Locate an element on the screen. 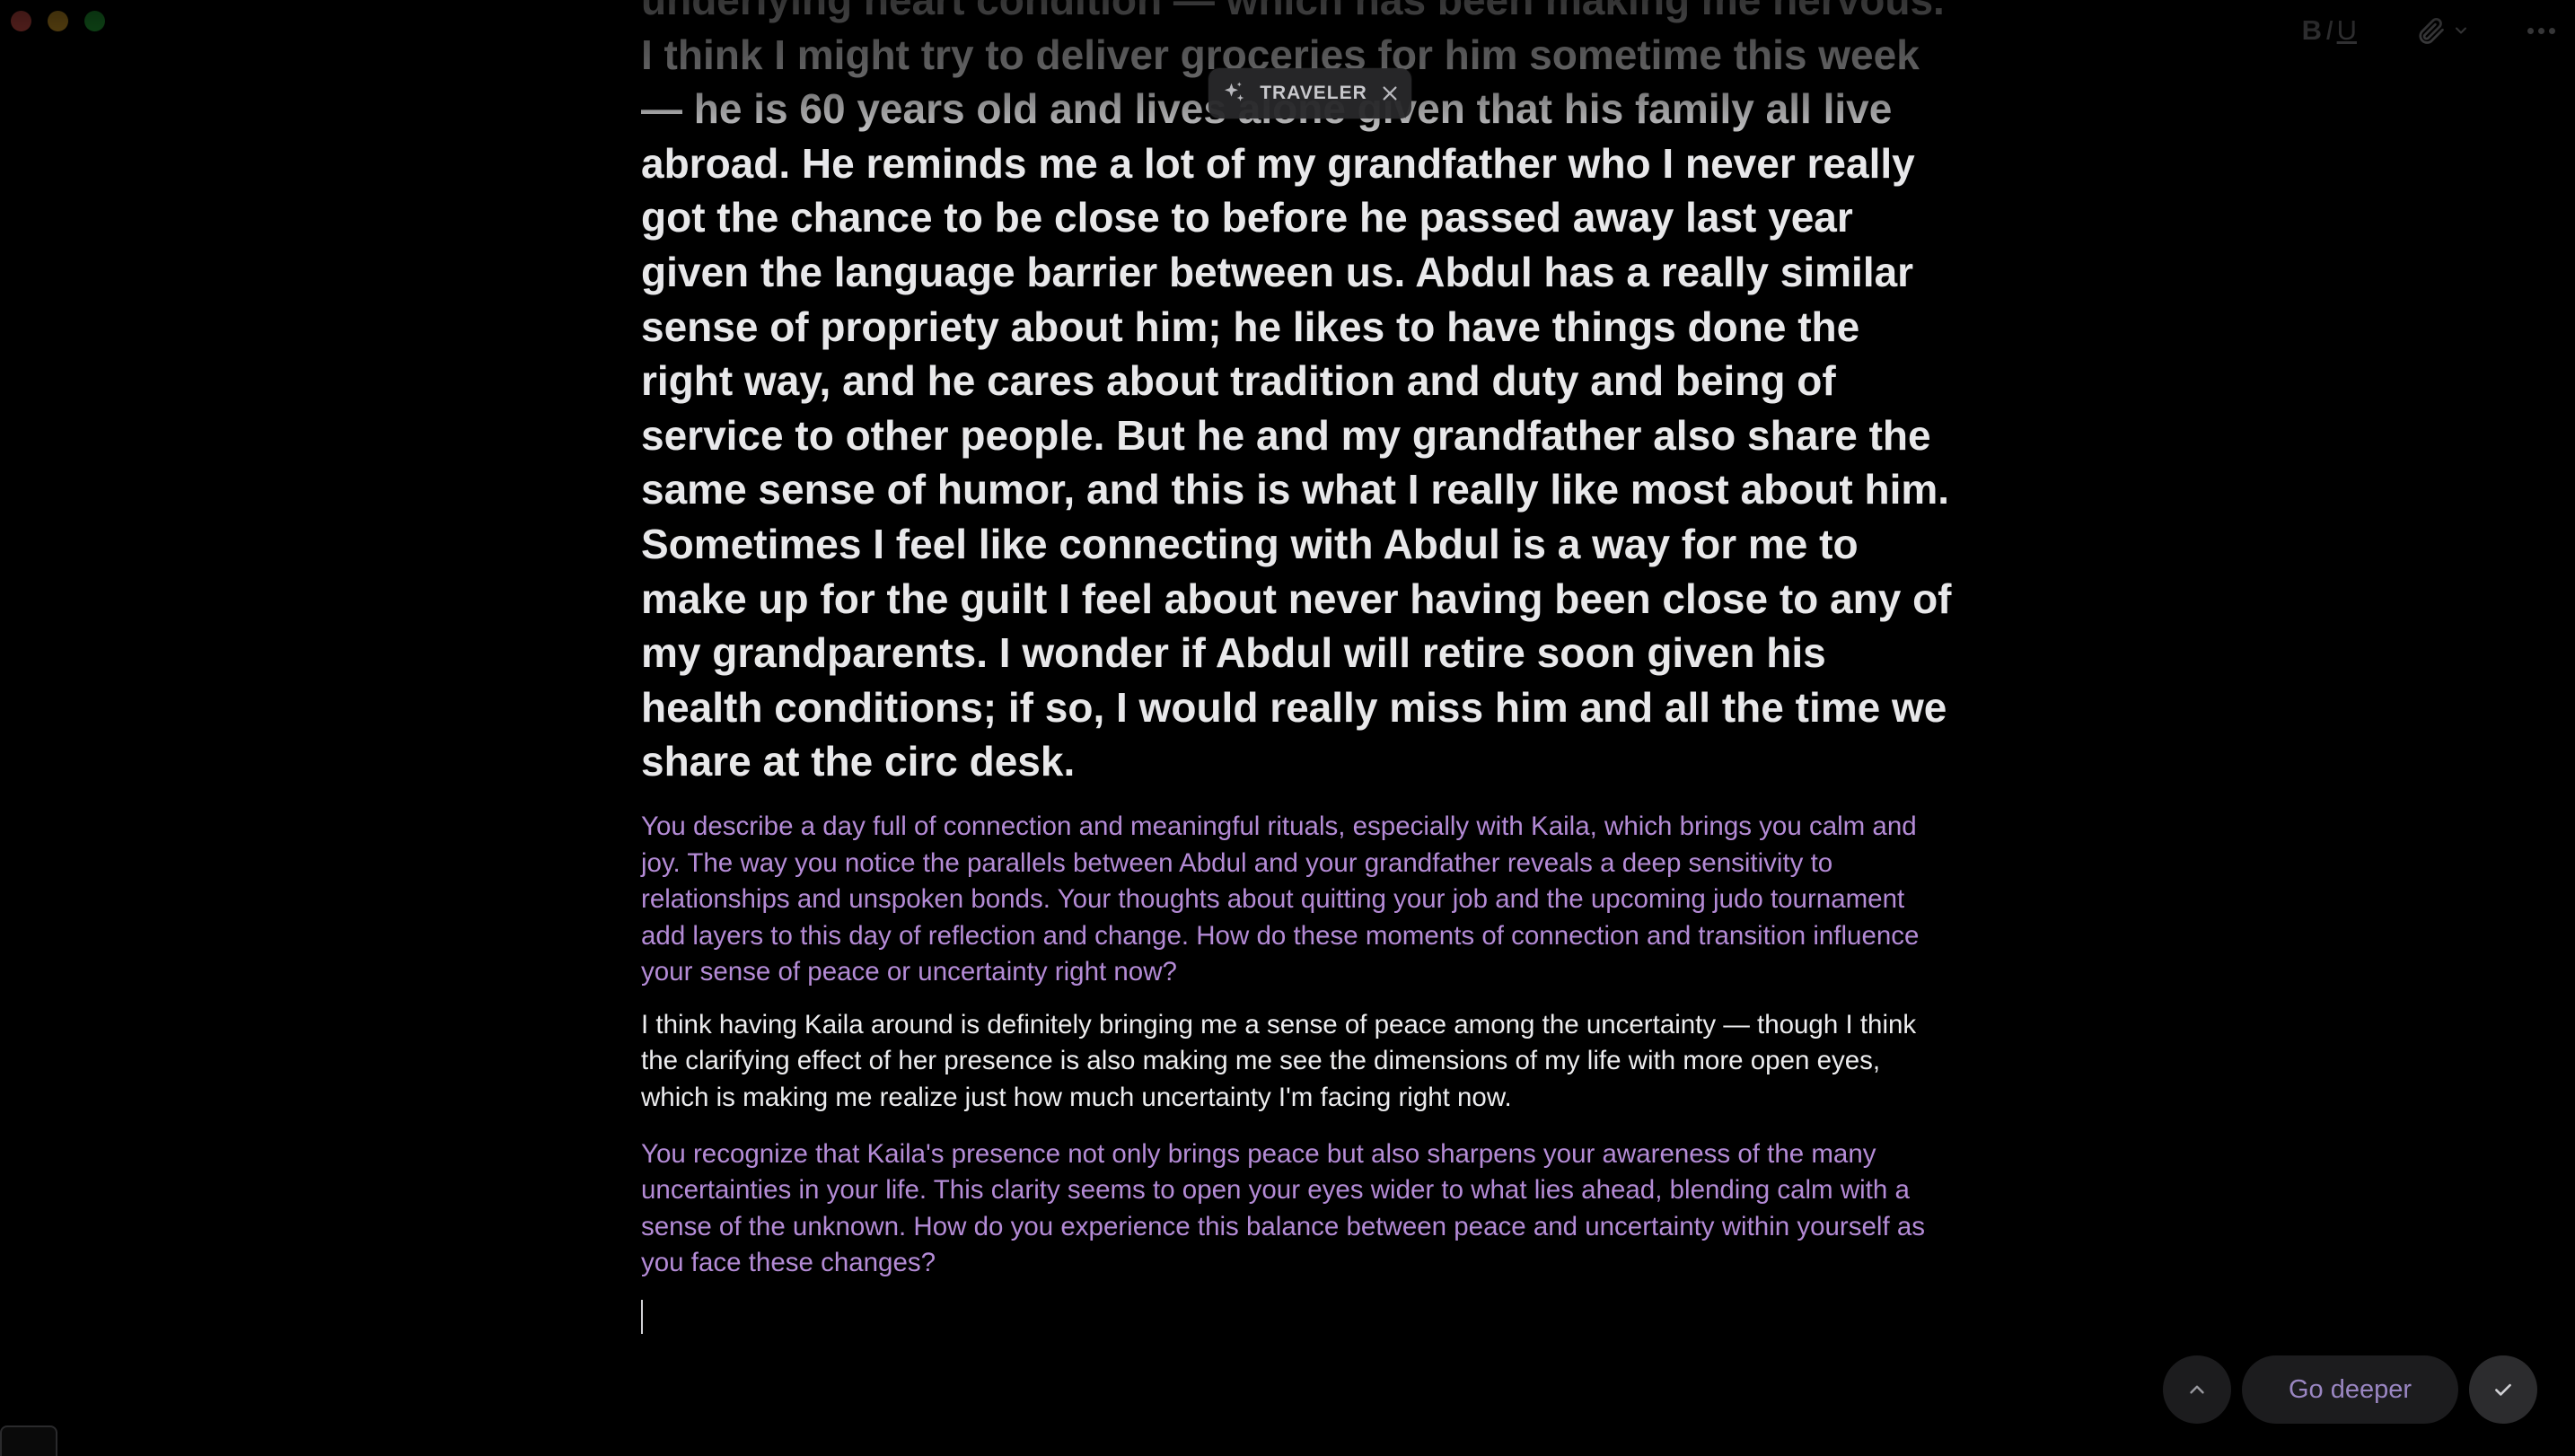 The height and width of the screenshot is (1456, 2575). ellipsis-icon is located at coordinates (2541, 31).